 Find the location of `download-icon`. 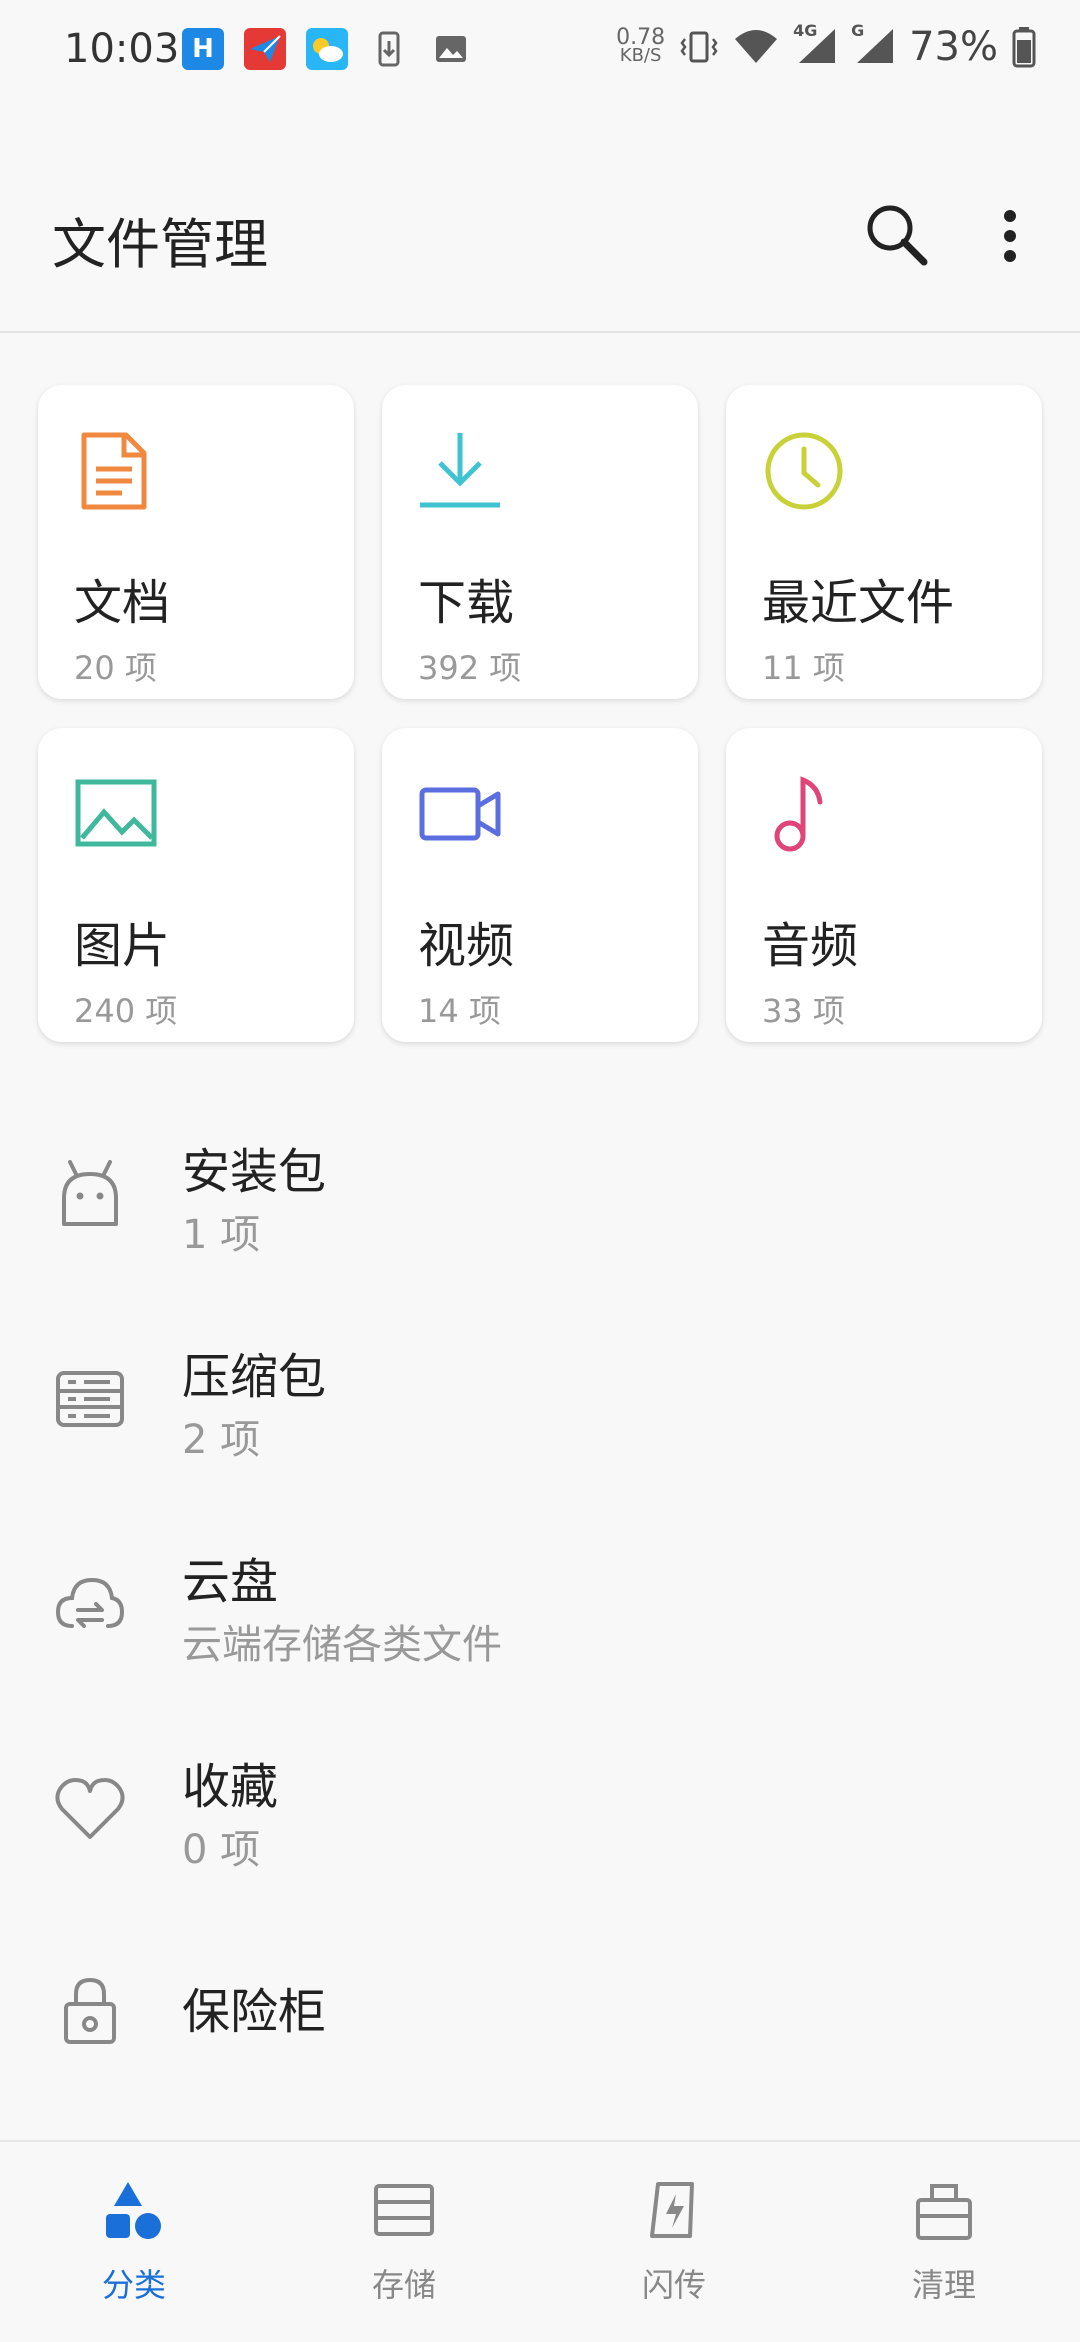

download-icon is located at coordinates (460, 470).